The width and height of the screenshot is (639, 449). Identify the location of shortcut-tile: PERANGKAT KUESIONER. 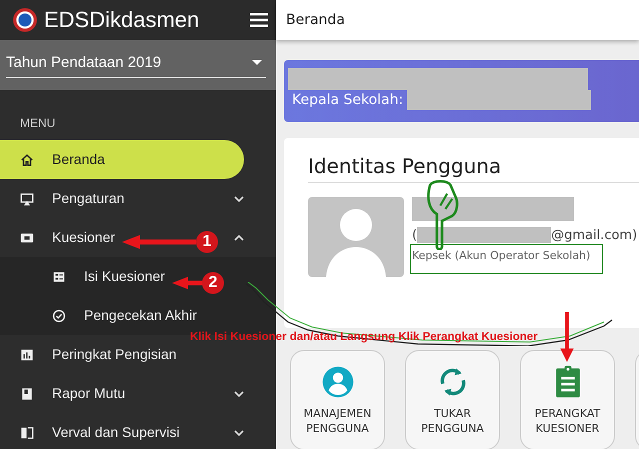
(567, 399).